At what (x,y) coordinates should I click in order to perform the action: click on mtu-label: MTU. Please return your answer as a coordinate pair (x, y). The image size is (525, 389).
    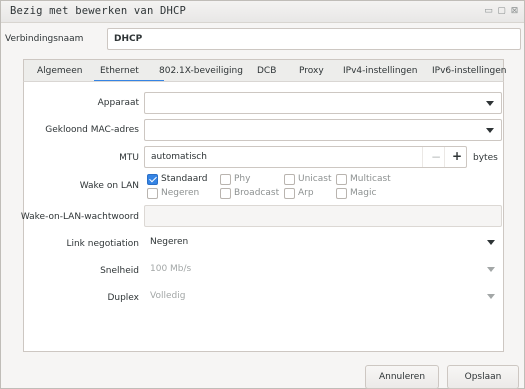
    Looking at the image, I should click on (129, 158).